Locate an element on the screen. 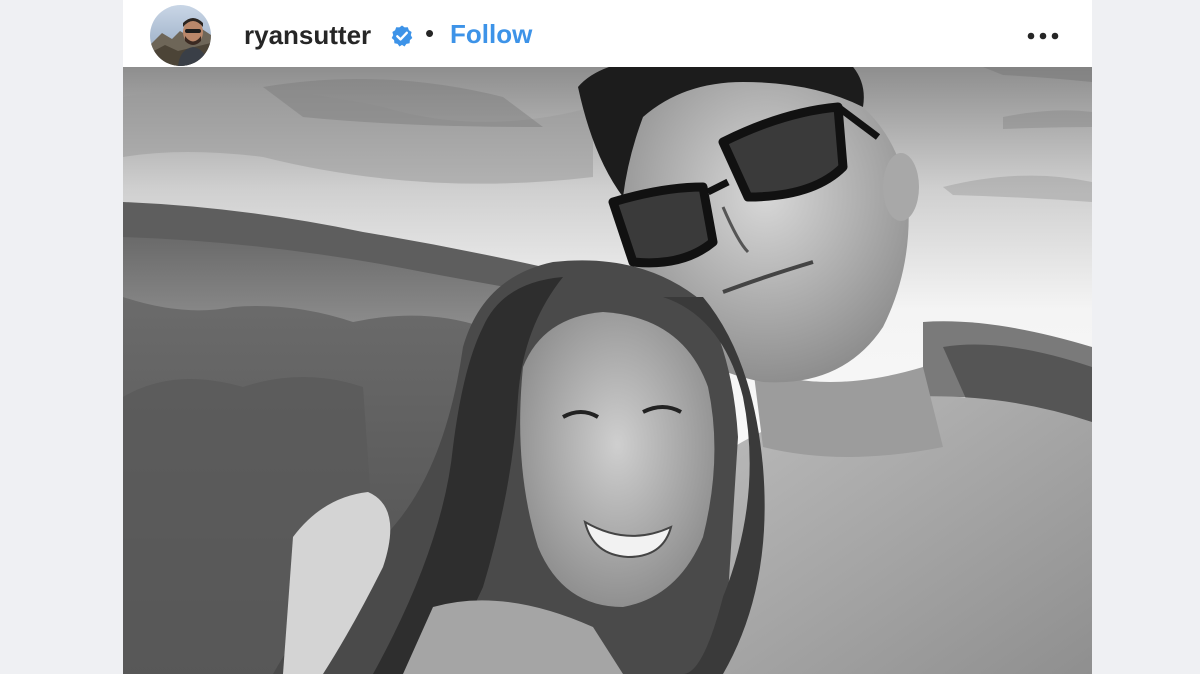 Image resolution: width=1200 pixels, height=674 pixels. follow-button: Follow is located at coordinates (491, 34).